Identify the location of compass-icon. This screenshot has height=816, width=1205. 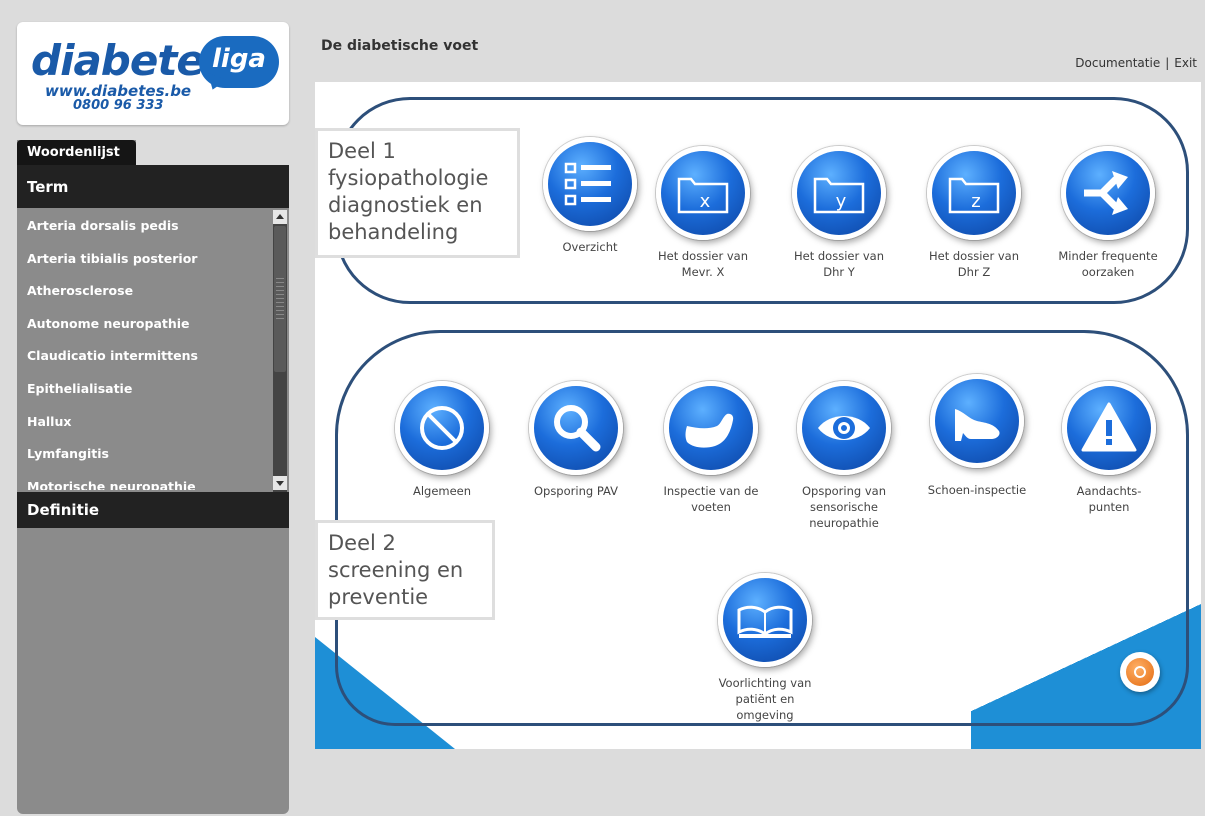
(1140, 672).